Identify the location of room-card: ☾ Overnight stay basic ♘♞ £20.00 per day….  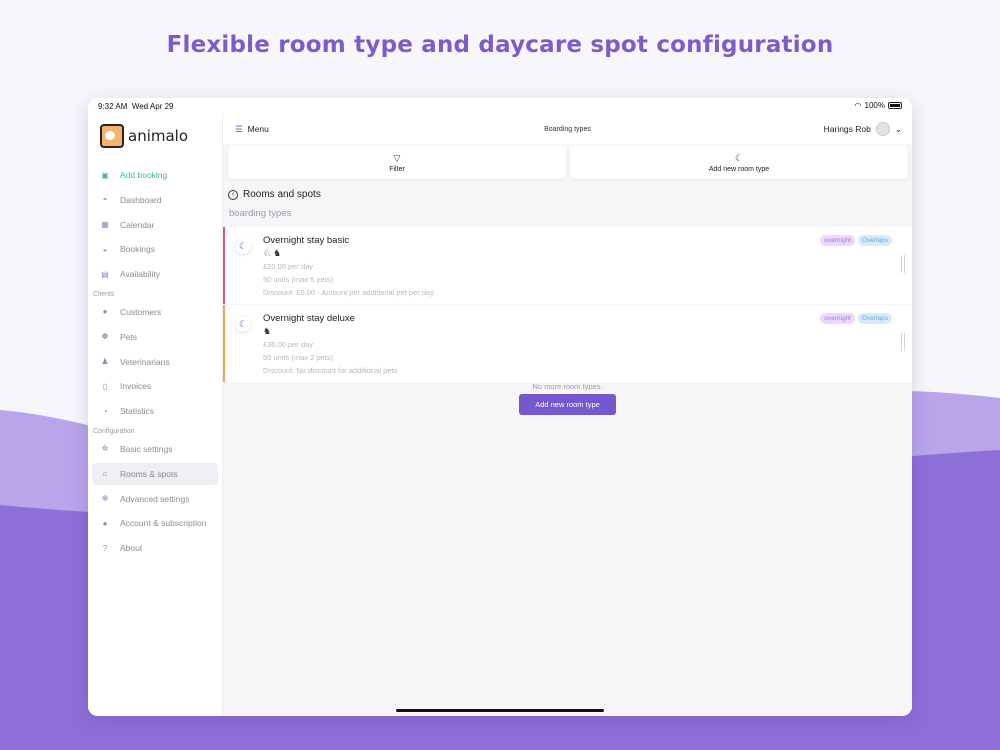
(567, 265).